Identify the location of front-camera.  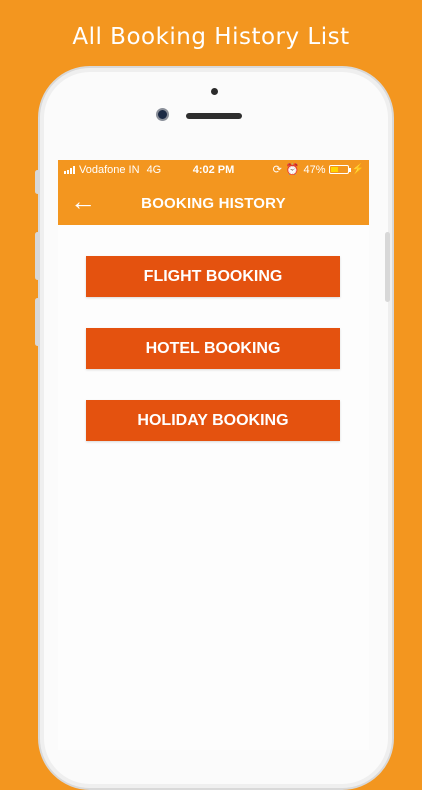
(162, 114).